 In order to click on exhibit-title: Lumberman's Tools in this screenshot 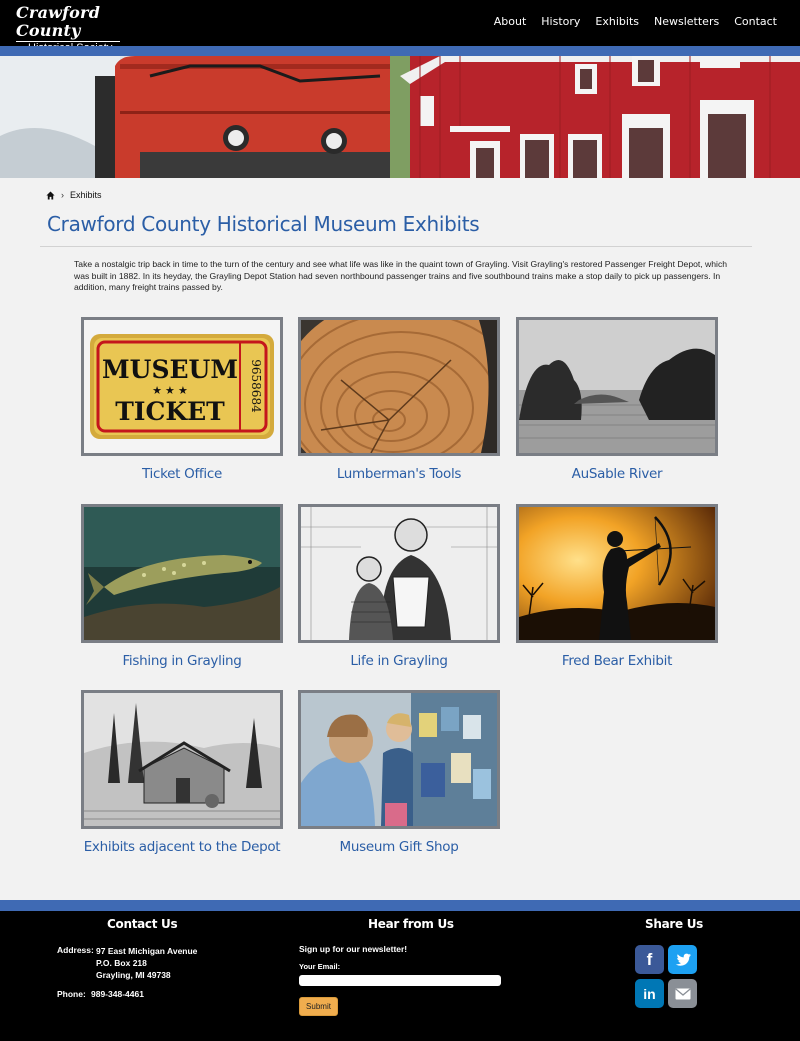, I will do `click(399, 474)`.